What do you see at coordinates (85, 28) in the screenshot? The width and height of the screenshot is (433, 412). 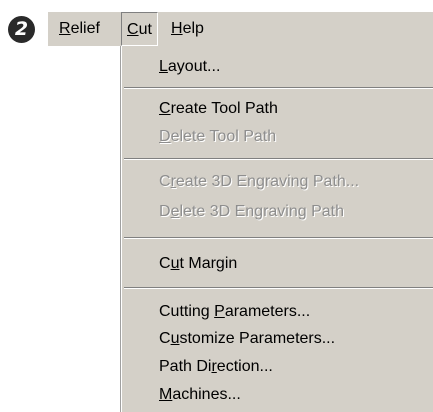 I see `menu-relief-post: elief` at bounding box center [85, 28].